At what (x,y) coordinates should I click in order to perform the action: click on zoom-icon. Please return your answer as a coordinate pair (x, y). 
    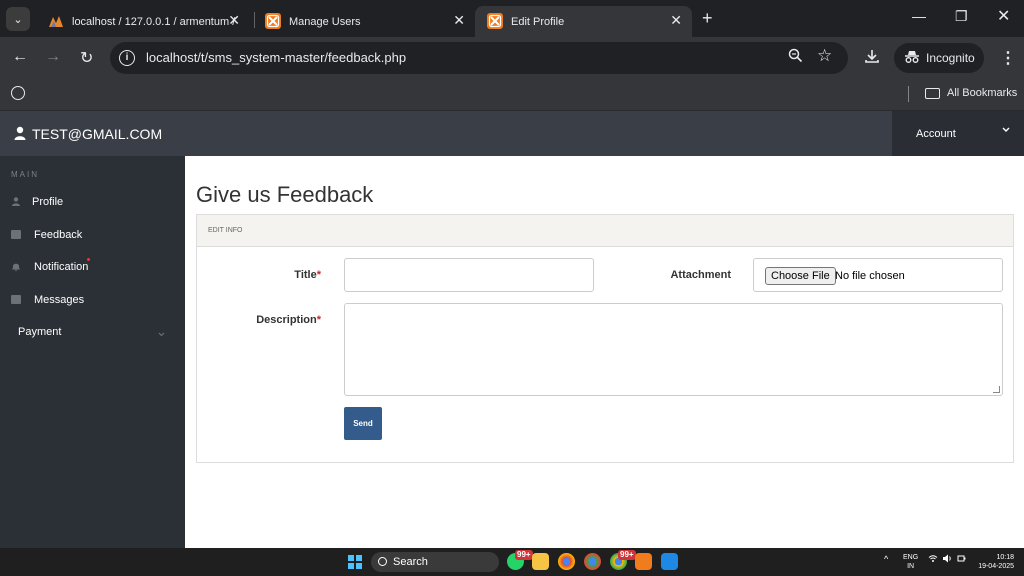
    Looking at the image, I should click on (795, 57).